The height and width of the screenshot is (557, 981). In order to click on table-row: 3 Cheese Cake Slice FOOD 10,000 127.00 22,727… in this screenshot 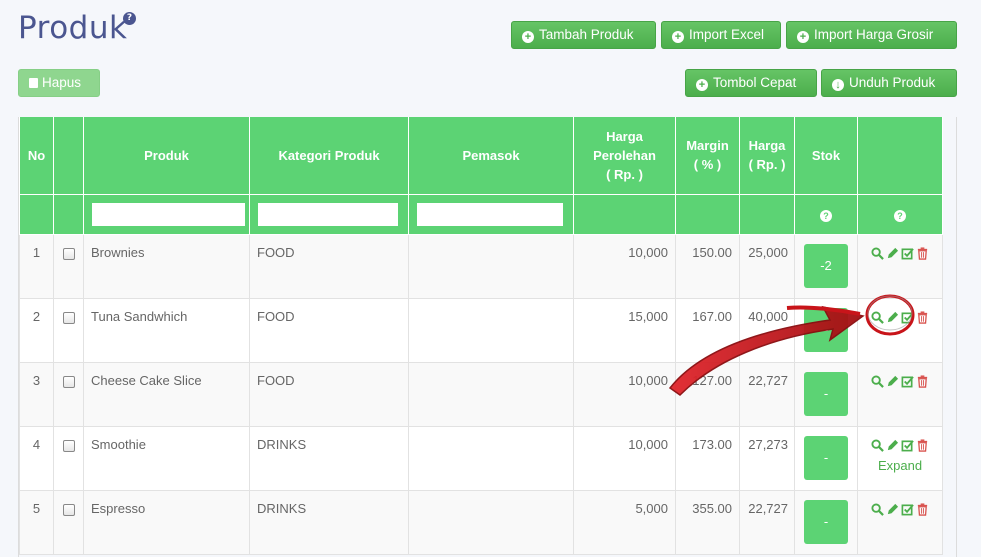, I will do `click(481, 394)`.